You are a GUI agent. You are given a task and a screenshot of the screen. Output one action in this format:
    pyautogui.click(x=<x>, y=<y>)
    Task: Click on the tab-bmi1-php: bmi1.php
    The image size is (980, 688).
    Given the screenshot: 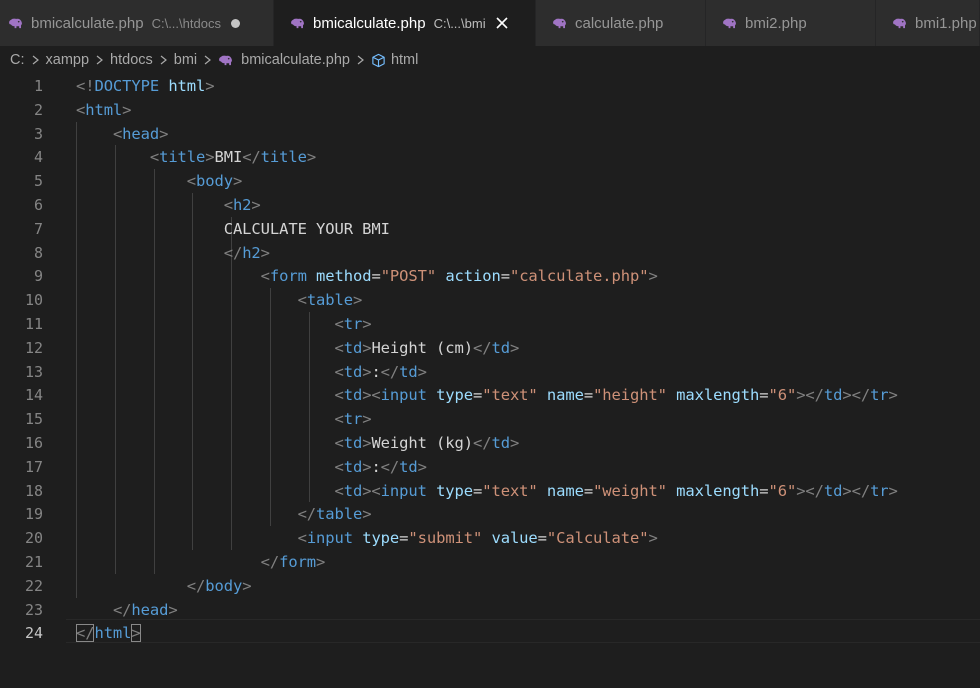 What is the action you would take?
    pyautogui.click(x=928, y=23)
    